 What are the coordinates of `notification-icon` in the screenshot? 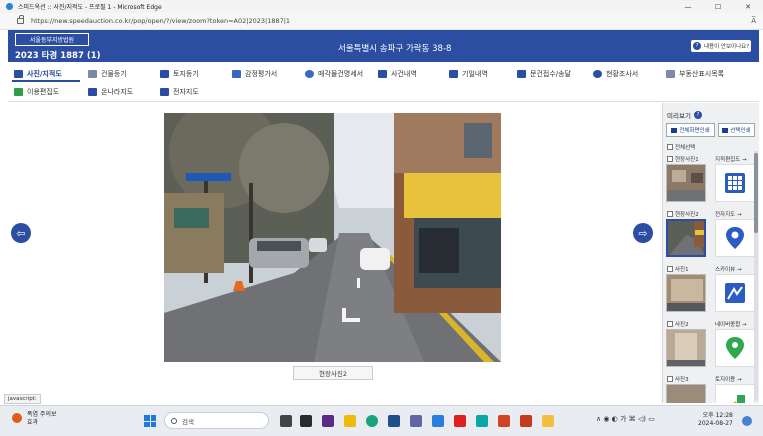 It's located at (747, 421).